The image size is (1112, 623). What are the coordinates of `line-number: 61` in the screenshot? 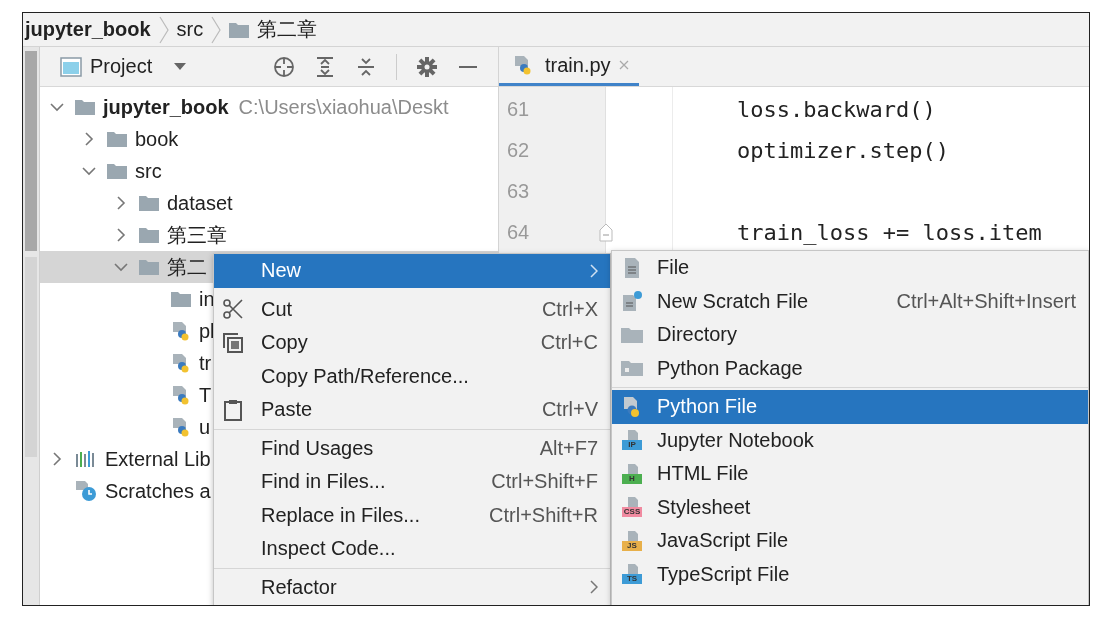 It's located at (518, 109).